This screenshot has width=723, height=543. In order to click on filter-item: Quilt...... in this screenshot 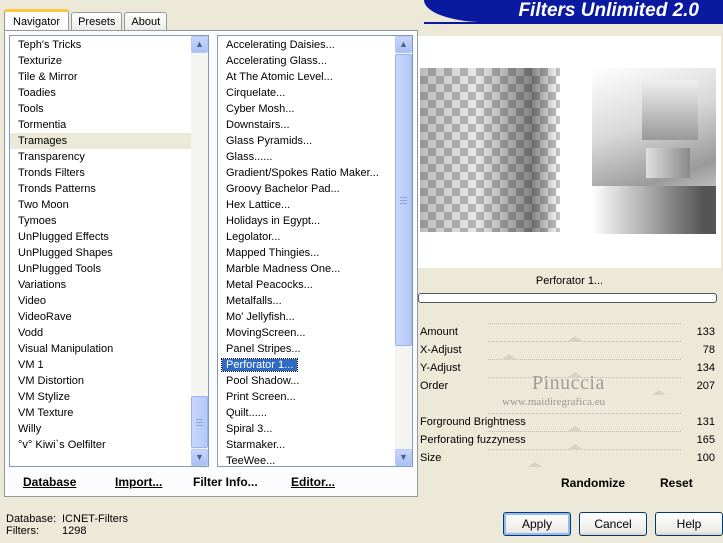, I will do `click(315, 413)`.